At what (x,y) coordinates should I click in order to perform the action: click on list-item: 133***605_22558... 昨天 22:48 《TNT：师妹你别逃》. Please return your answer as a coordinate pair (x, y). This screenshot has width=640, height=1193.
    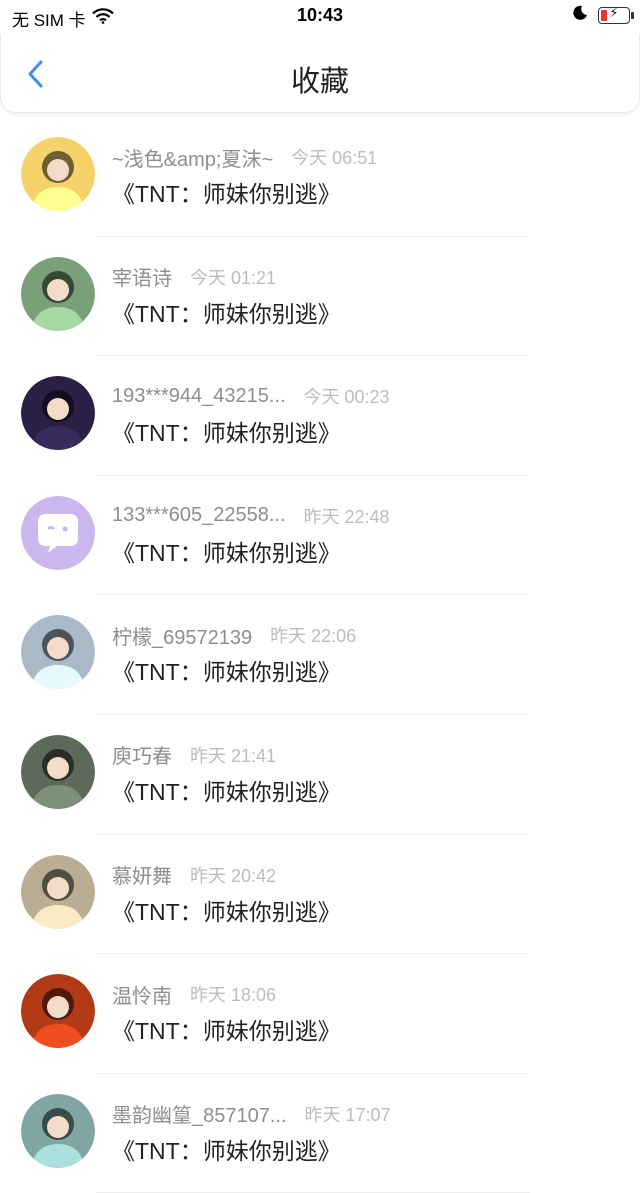
    Looking at the image, I should click on (320, 536).